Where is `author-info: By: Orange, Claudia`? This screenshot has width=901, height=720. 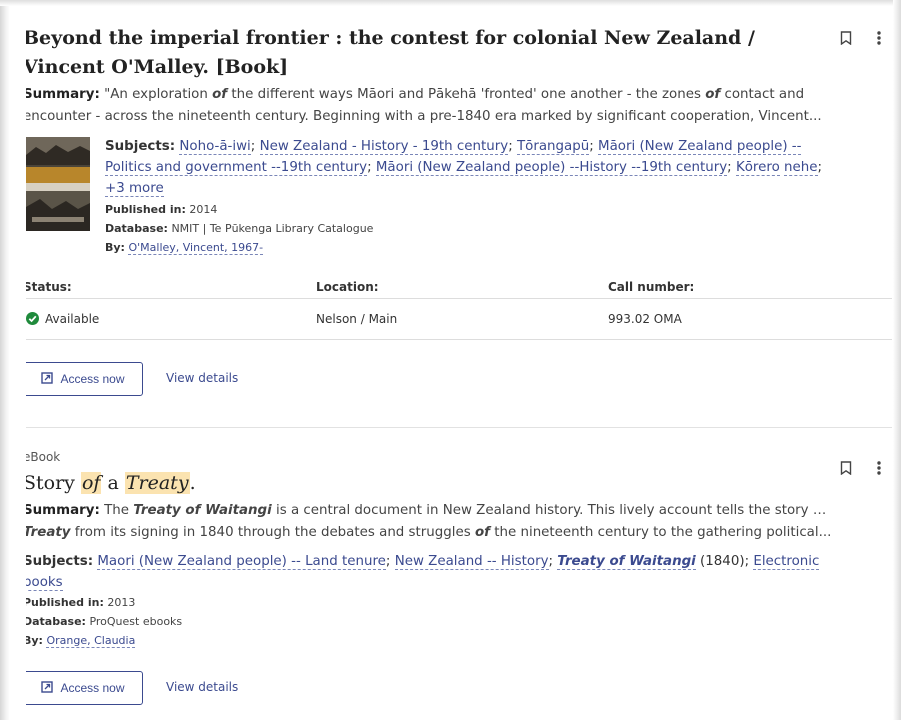
author-info: By: Orange, Claudia is located at coordinates (81, 641).